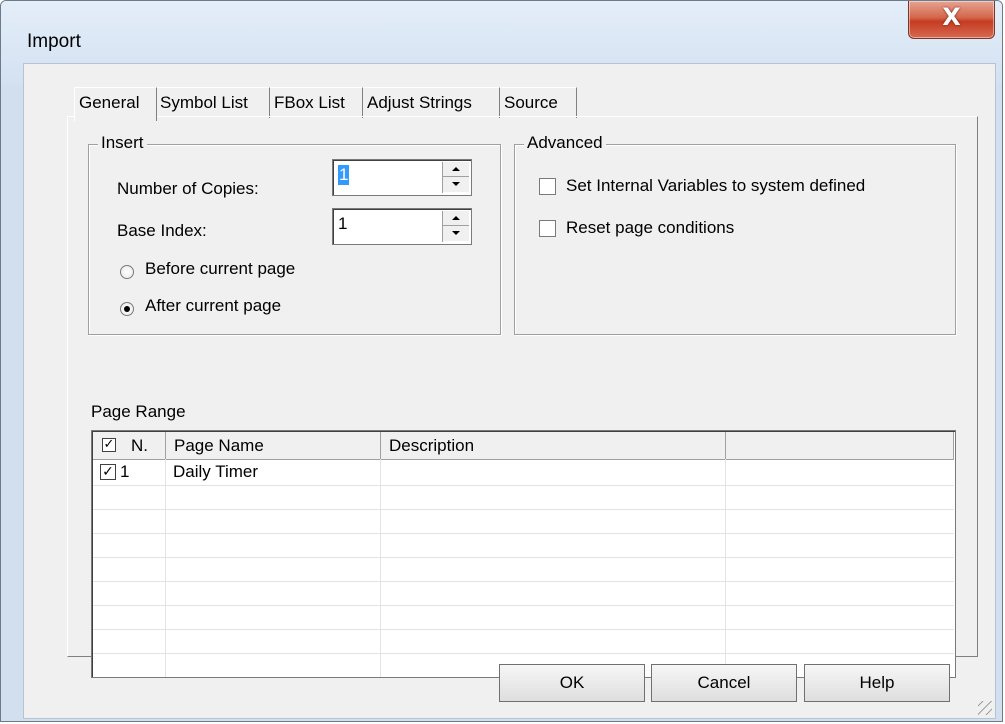 This screenshot has width=1005, height=724. Describe the element at coordinates (162, 230) in the screenshot. I see `base-index-label: Base Index:` at that location.